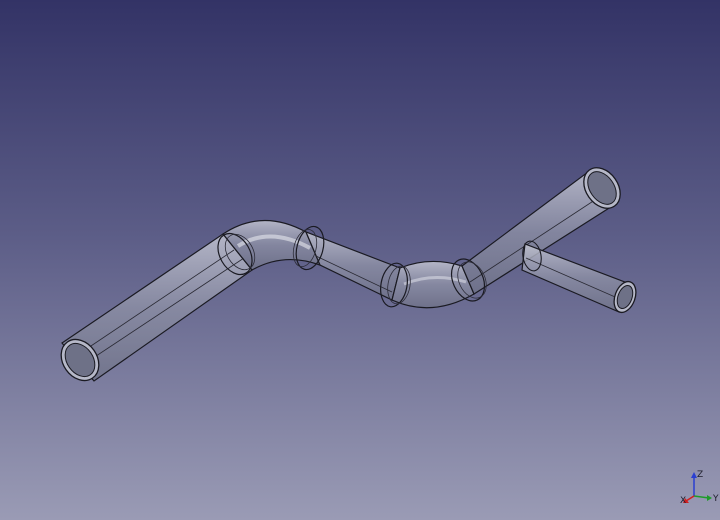 This screenshot has width=720, height=520. Describe the element at coordinates (699, 488) in the screenshot. I see `axis-triad: Z Y X` at that location.